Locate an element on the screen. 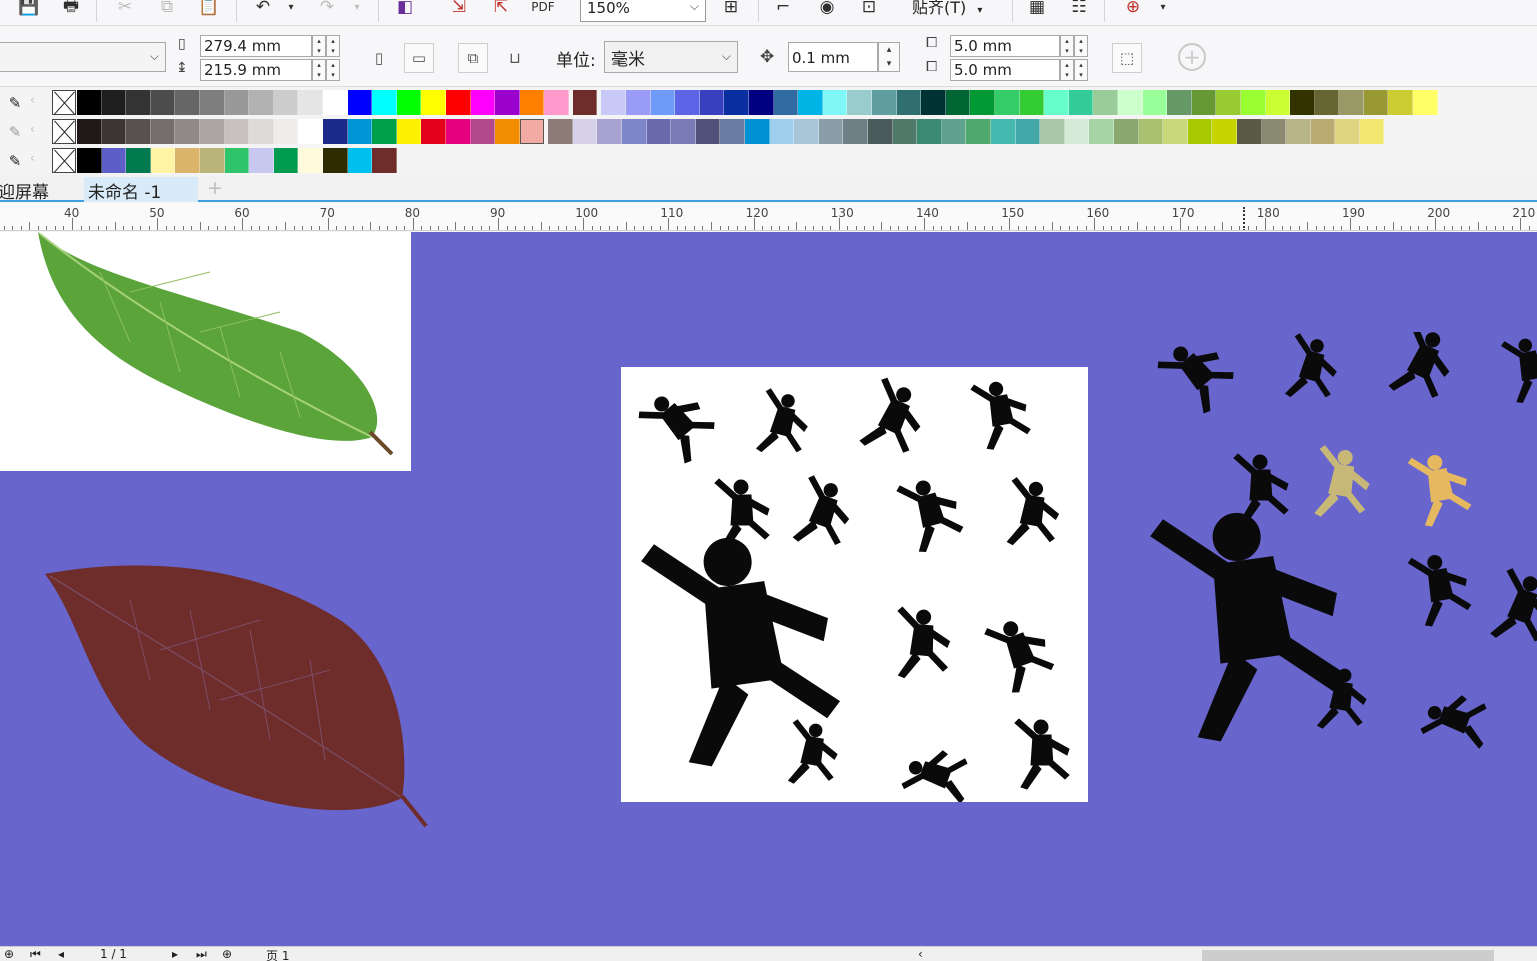  new-tab-icon: + is located at coordinates (215, 188).